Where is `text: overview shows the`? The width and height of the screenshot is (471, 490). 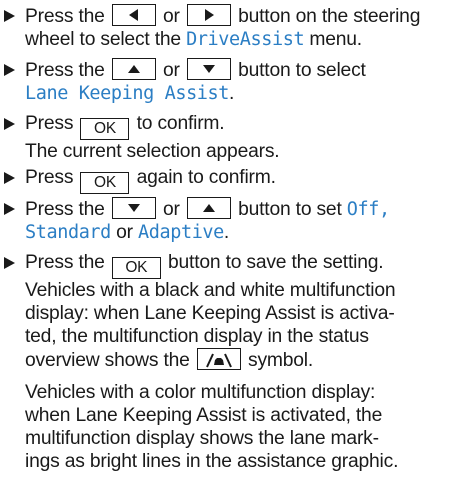 text: overview shows the is located at coordinates (107, 360).